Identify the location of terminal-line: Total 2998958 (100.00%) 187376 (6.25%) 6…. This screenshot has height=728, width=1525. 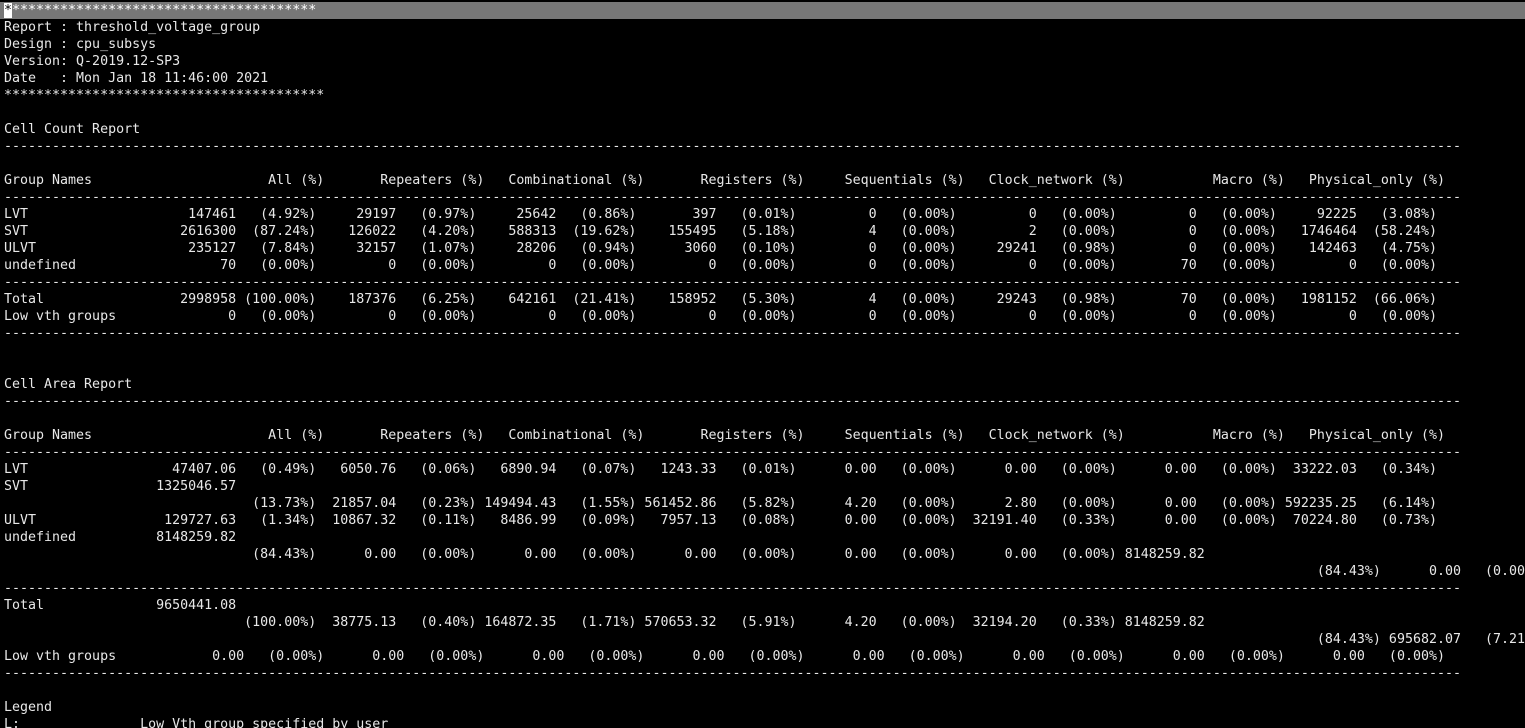
(720, 299).